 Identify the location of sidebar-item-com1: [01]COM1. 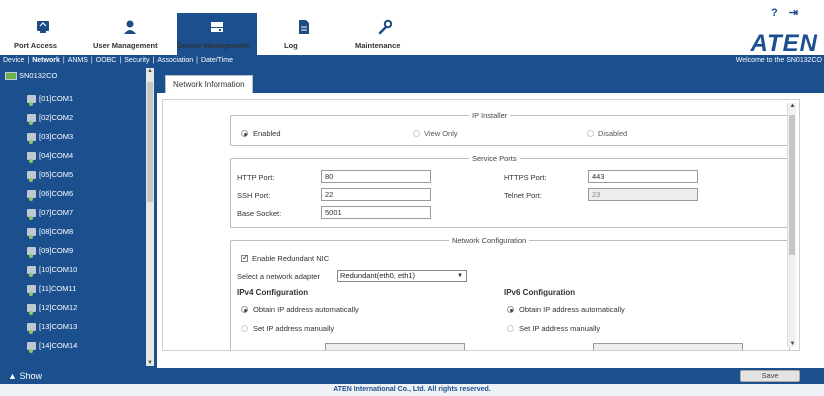
(50, 100).